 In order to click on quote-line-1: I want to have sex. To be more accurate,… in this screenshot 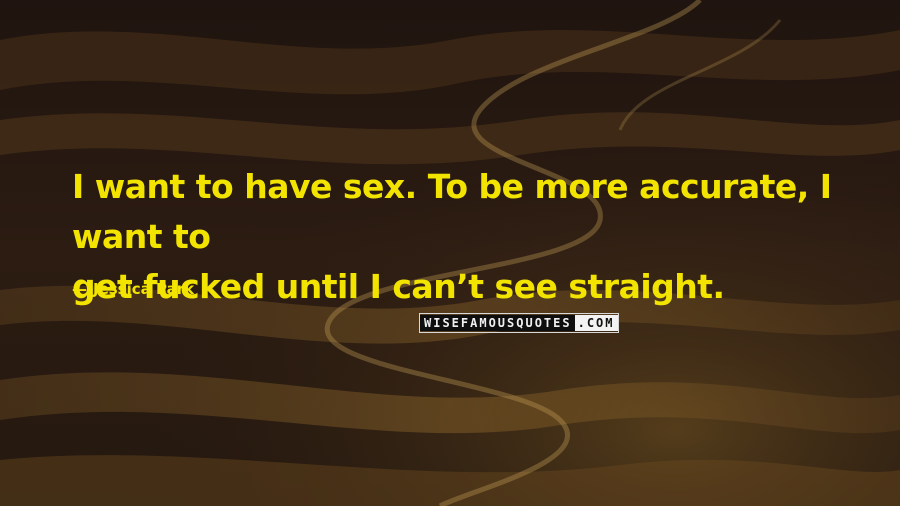, I will do `click(452, 211)`.